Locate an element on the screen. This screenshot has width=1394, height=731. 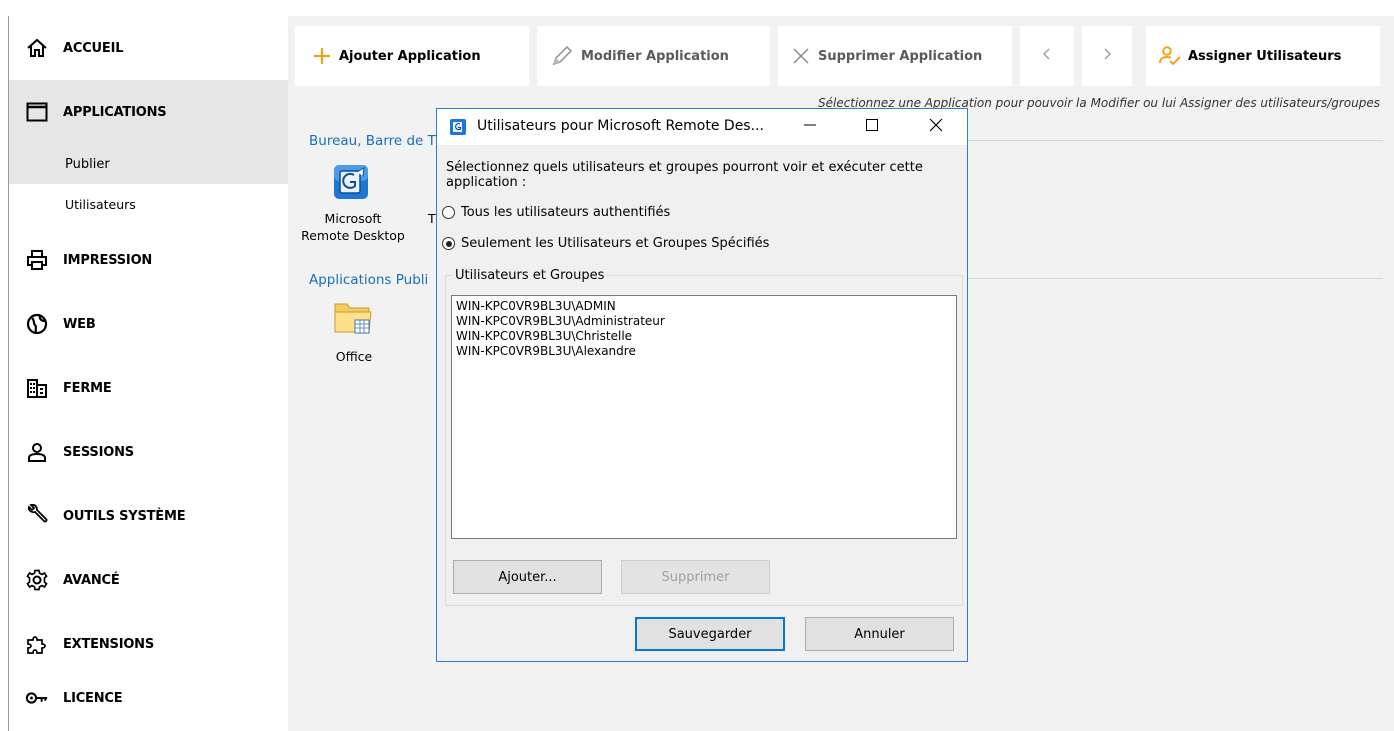
key-icon is located at coordinates (37, 698).